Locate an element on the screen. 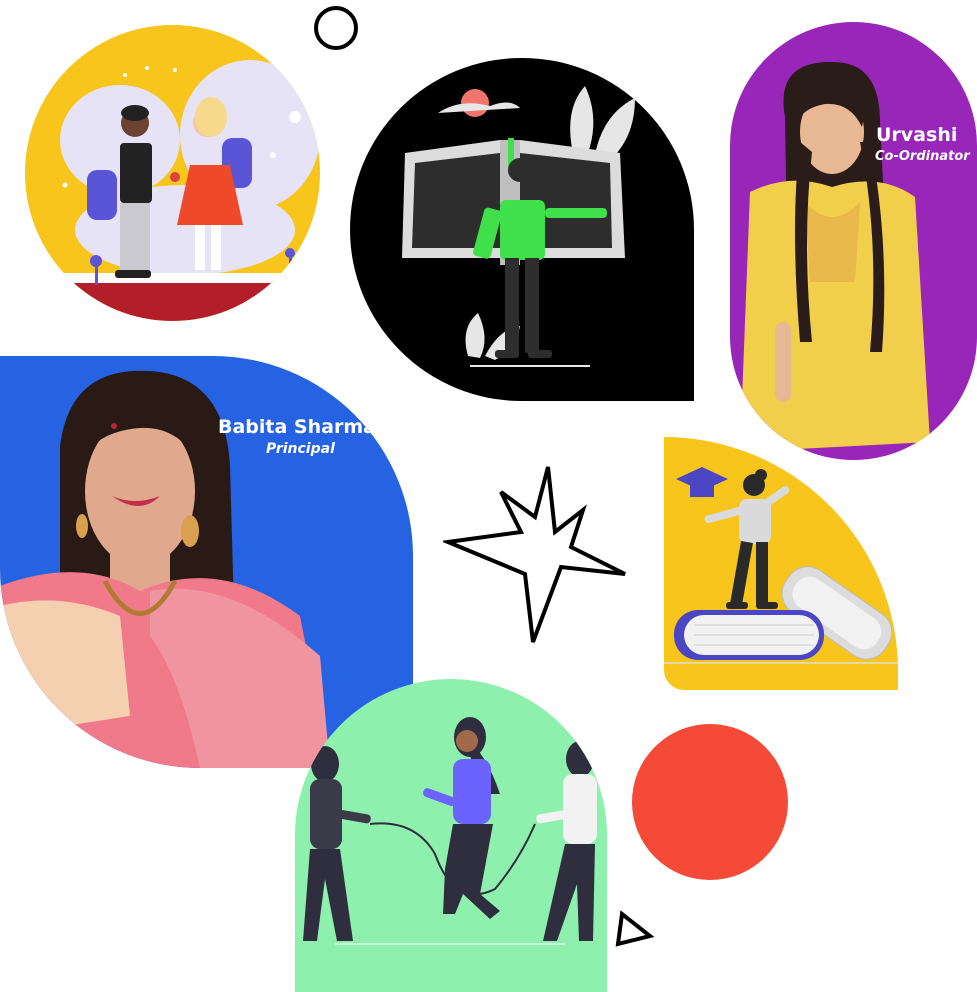 Image resolution: width=977 pixels, height=992 pixels. coordinator-name: Urvashi is located at coordinates (917, 135).